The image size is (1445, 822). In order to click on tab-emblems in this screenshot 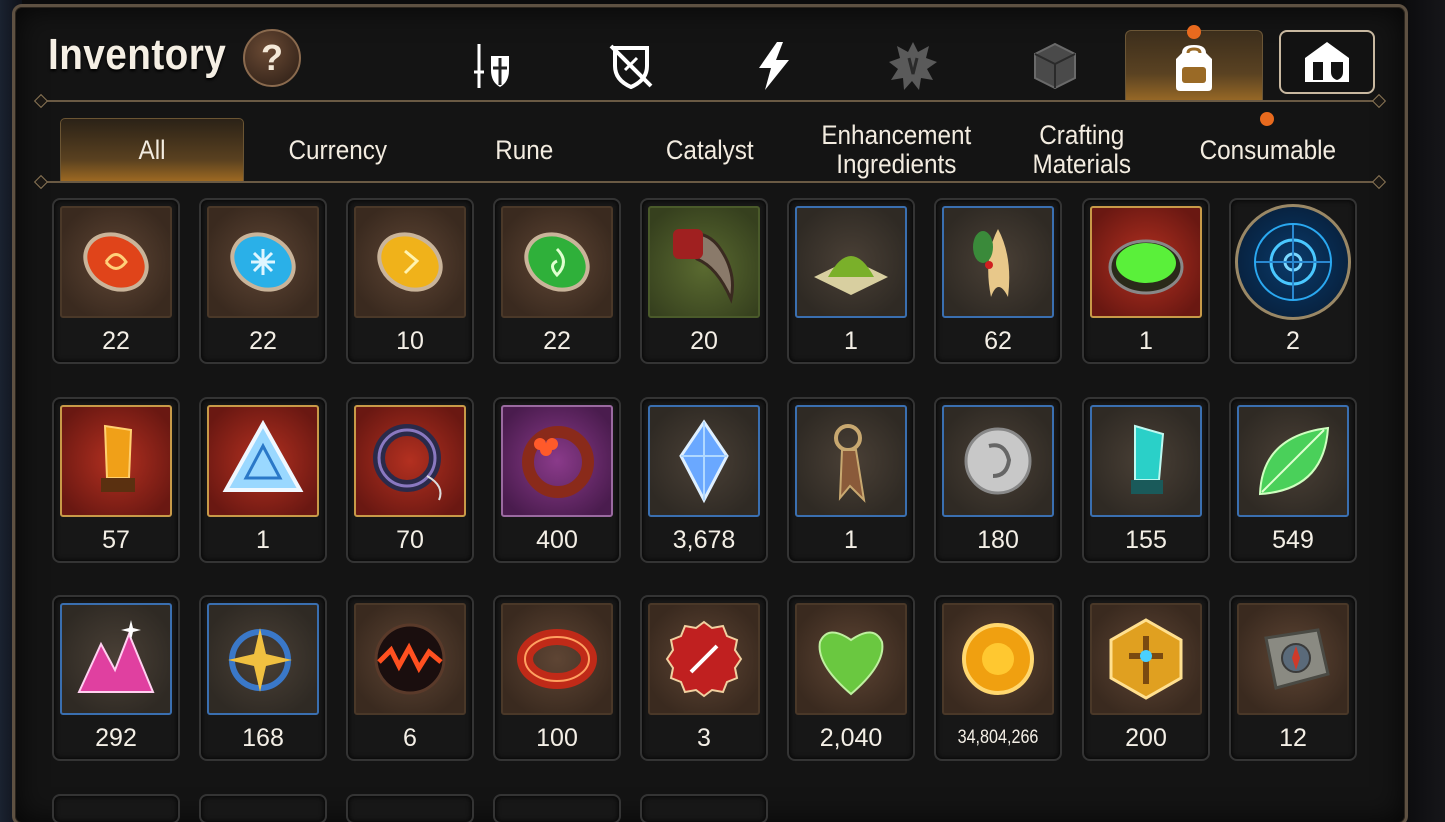, I will do `click(913, 66)`.